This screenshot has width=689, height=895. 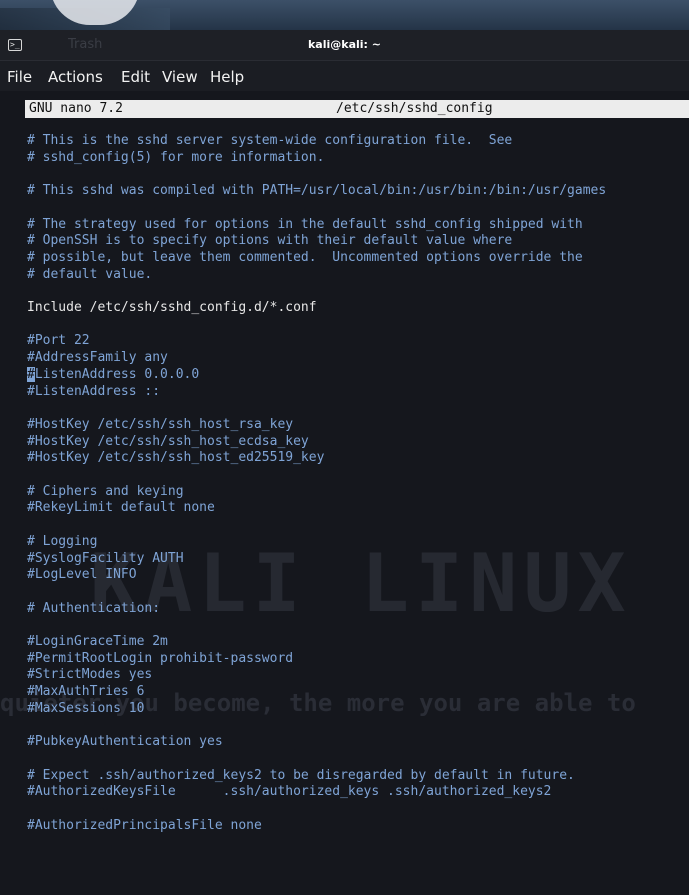 What do you see at coordinates (168, 441) in the screenshot?
I see `comment-line: #HostKey /etc/ssh/ssh_host_ecdsa_key` at bounding box center [168, 441].